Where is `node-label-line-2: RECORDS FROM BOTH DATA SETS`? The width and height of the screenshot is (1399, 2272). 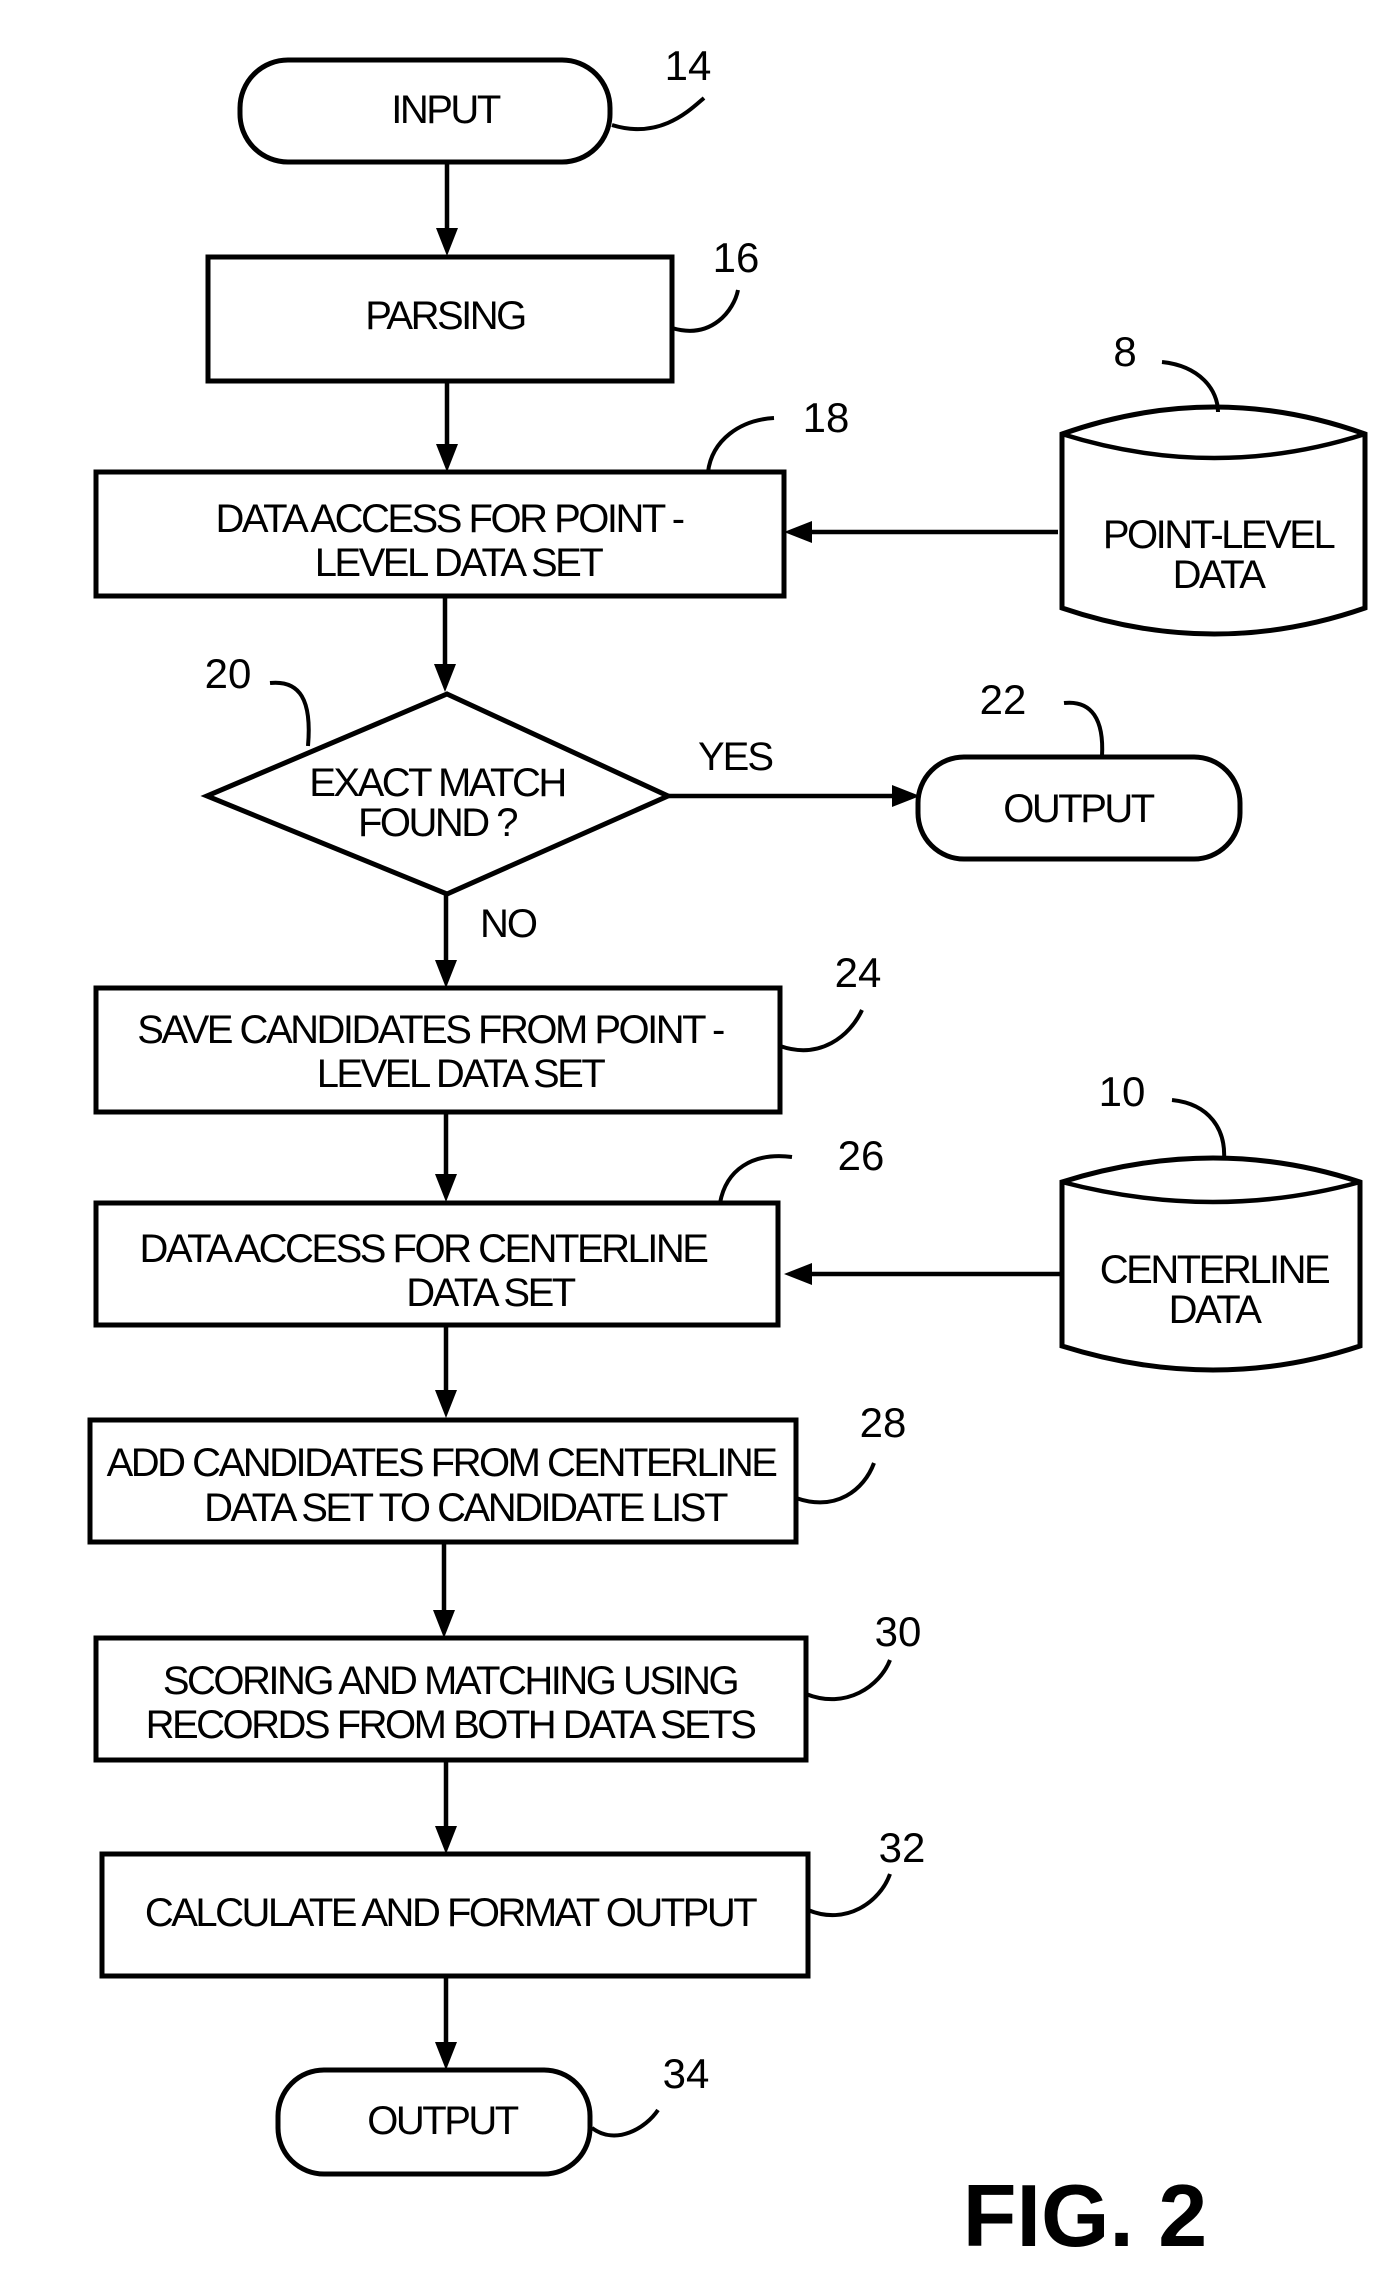 node-label-line-2: RECORDS FROM BOTH DATA SETS is located at coordinates (451, 1725).